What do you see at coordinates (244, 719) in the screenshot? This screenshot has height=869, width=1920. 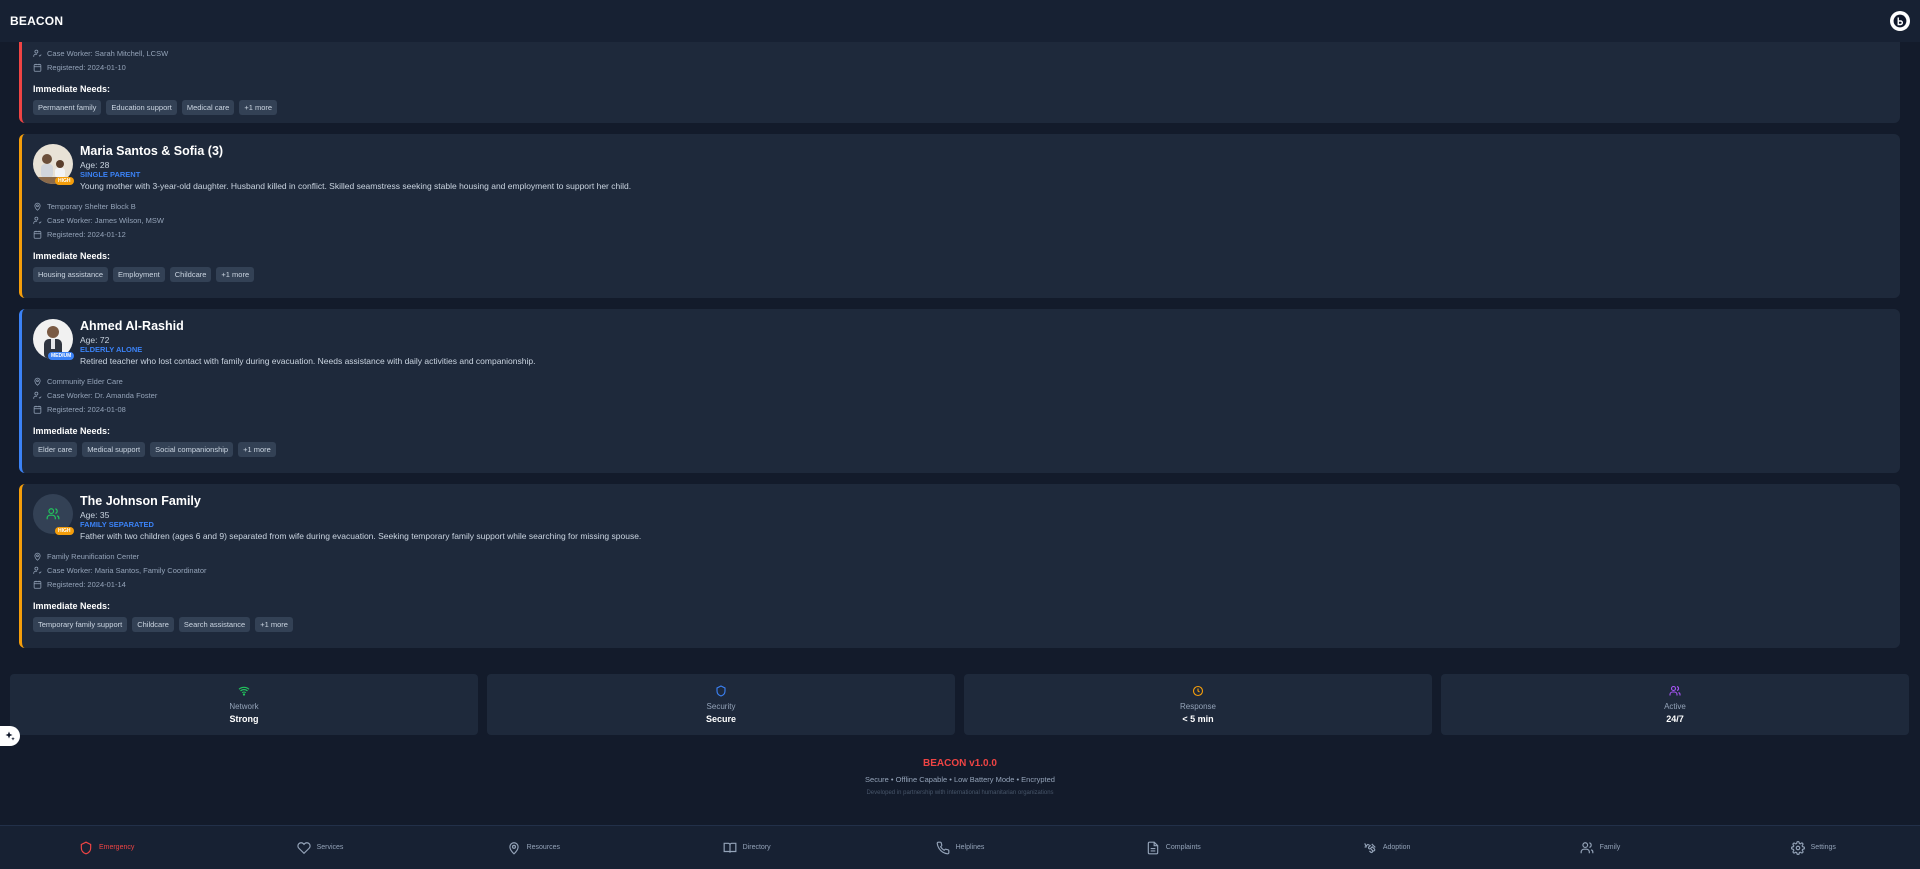 I see `status-value: Strong` at bounding box center [244, 719].